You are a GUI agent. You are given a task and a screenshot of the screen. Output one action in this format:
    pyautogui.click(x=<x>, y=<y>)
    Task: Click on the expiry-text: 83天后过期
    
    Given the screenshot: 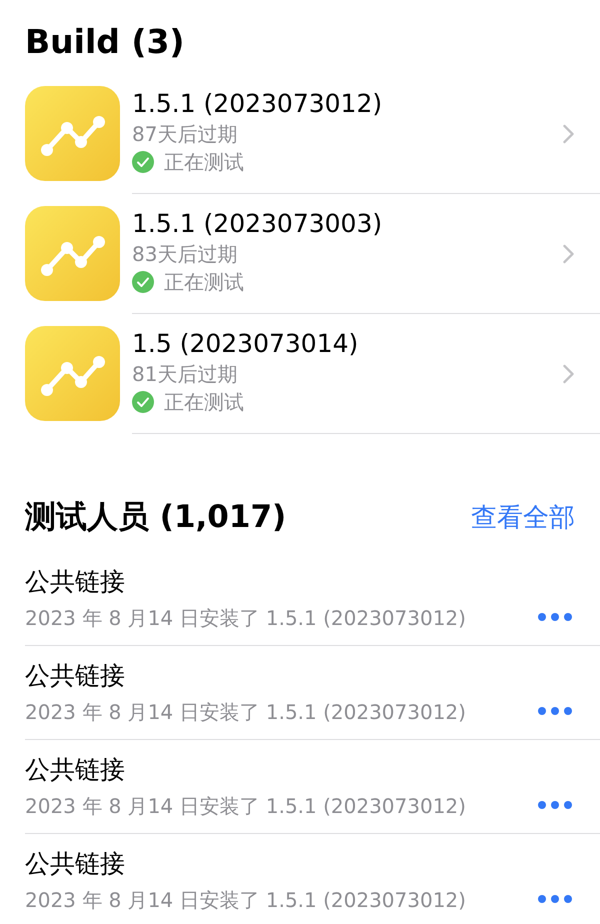 What is the action you would take?
    pyautogui.click(x=185, y=254)
    